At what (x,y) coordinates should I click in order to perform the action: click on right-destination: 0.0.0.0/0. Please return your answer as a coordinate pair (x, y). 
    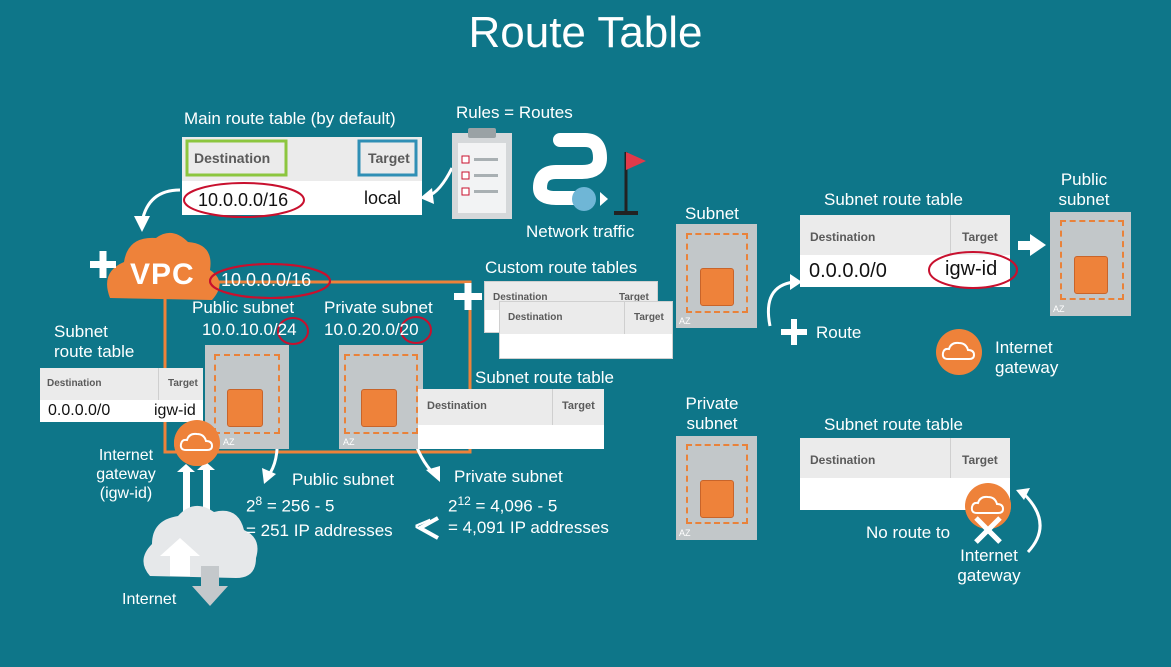
    Looking at the image, I should click on (848, 271).